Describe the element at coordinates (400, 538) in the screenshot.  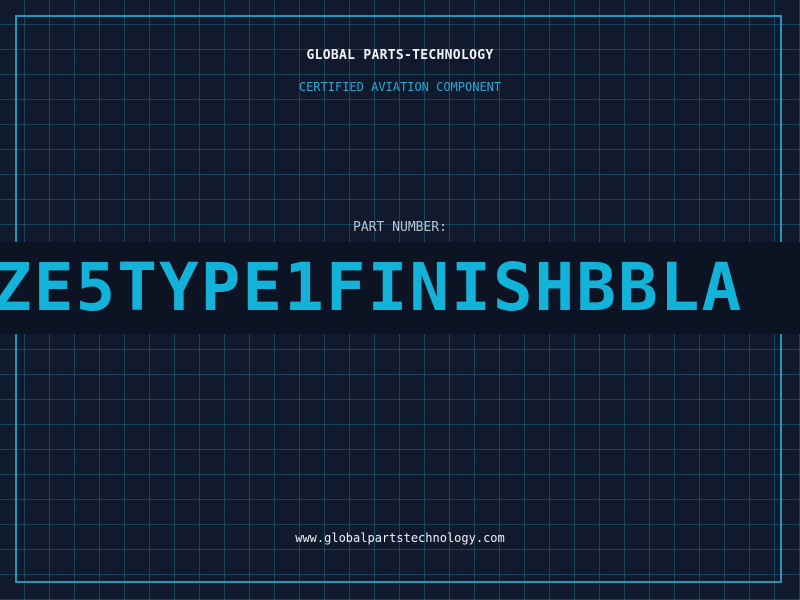
I see `website-url: www.globalpartstechnology.com` at that location.